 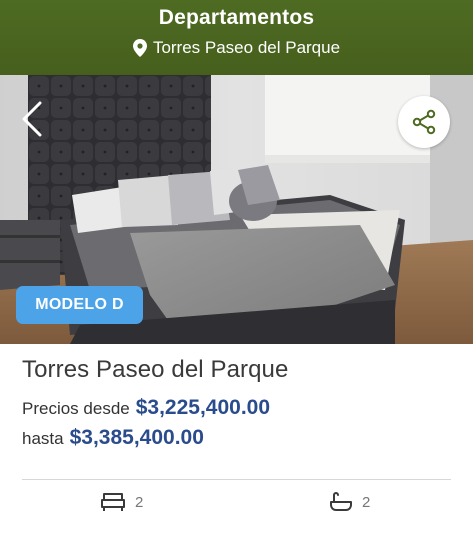 I want to click on share-button, so click(x=424, y=122).